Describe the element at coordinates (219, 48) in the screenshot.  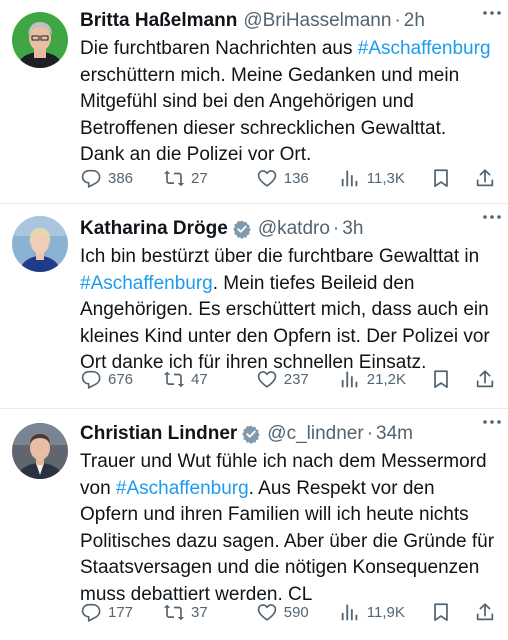
I see `tweet-text-part: Die furchtbaren Nachrichten aus` at that location.